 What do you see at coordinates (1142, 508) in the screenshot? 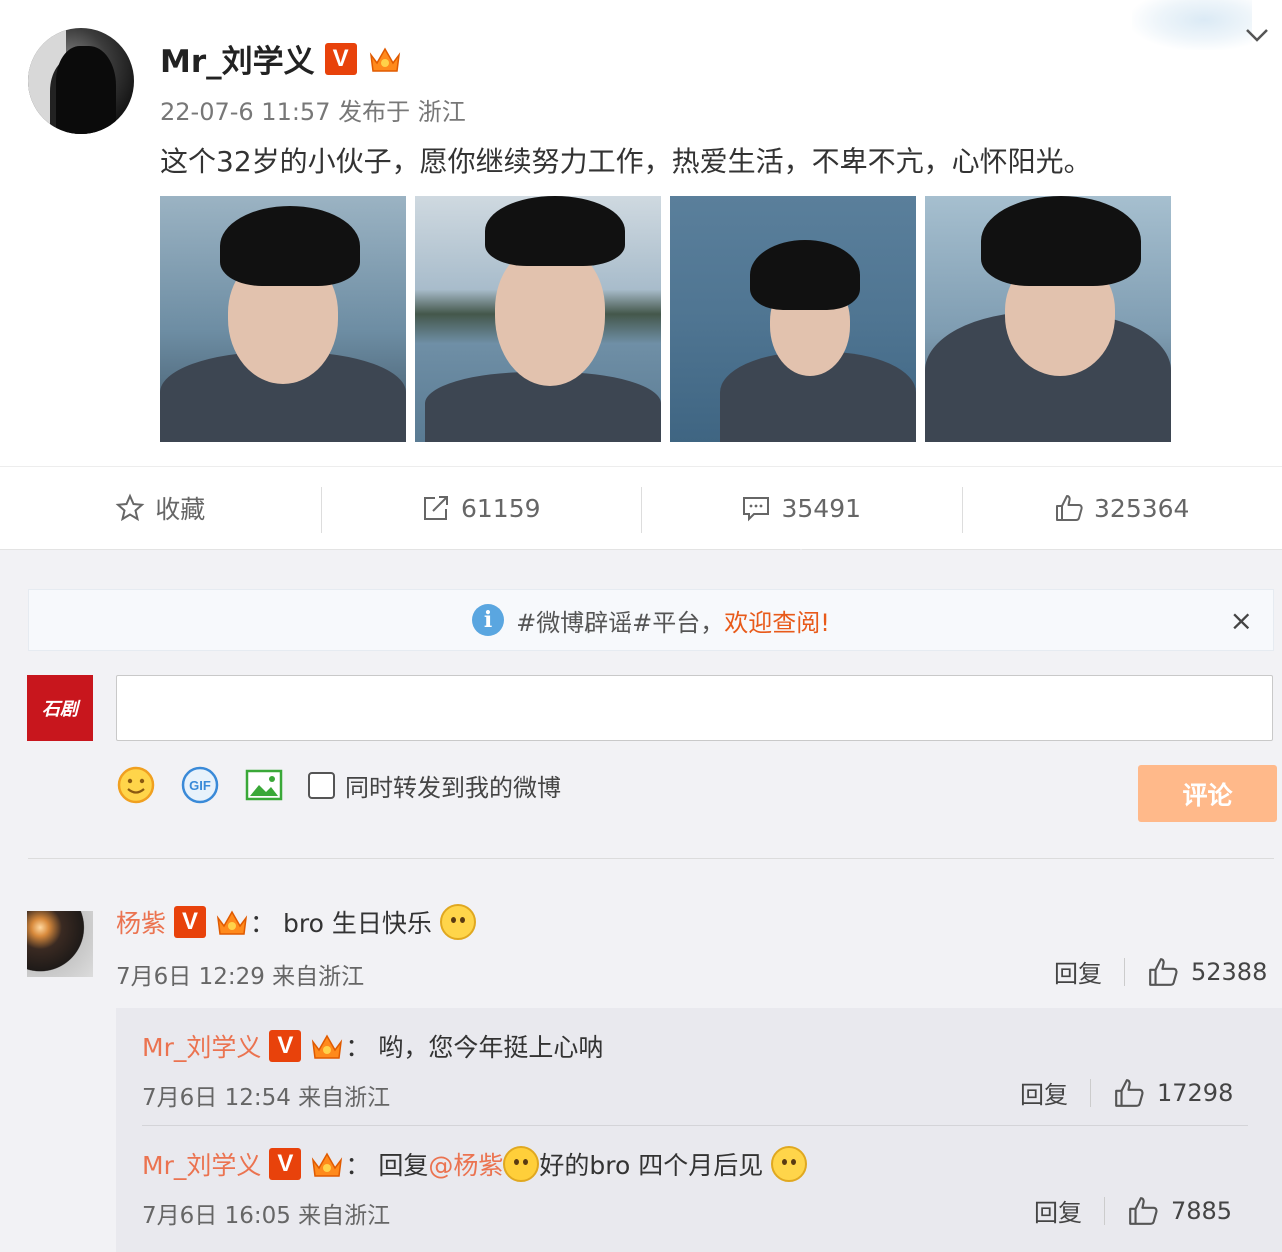
I see `like-count: 325364` at bounding box center [1142, 508].